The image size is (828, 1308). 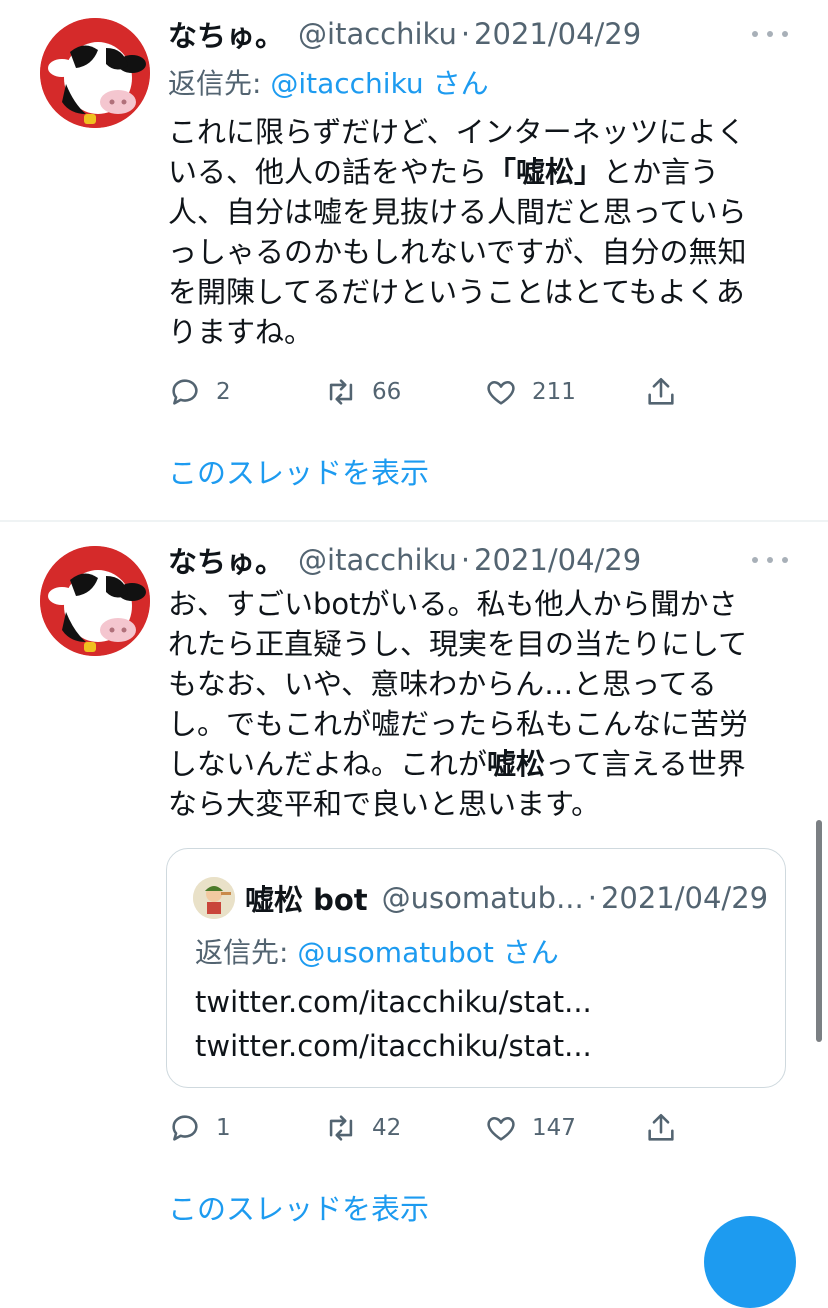 What do you see at coordinates (199, 392) in the screenshot?
I see `reply-button: 2` at bounding box center [199, 392].